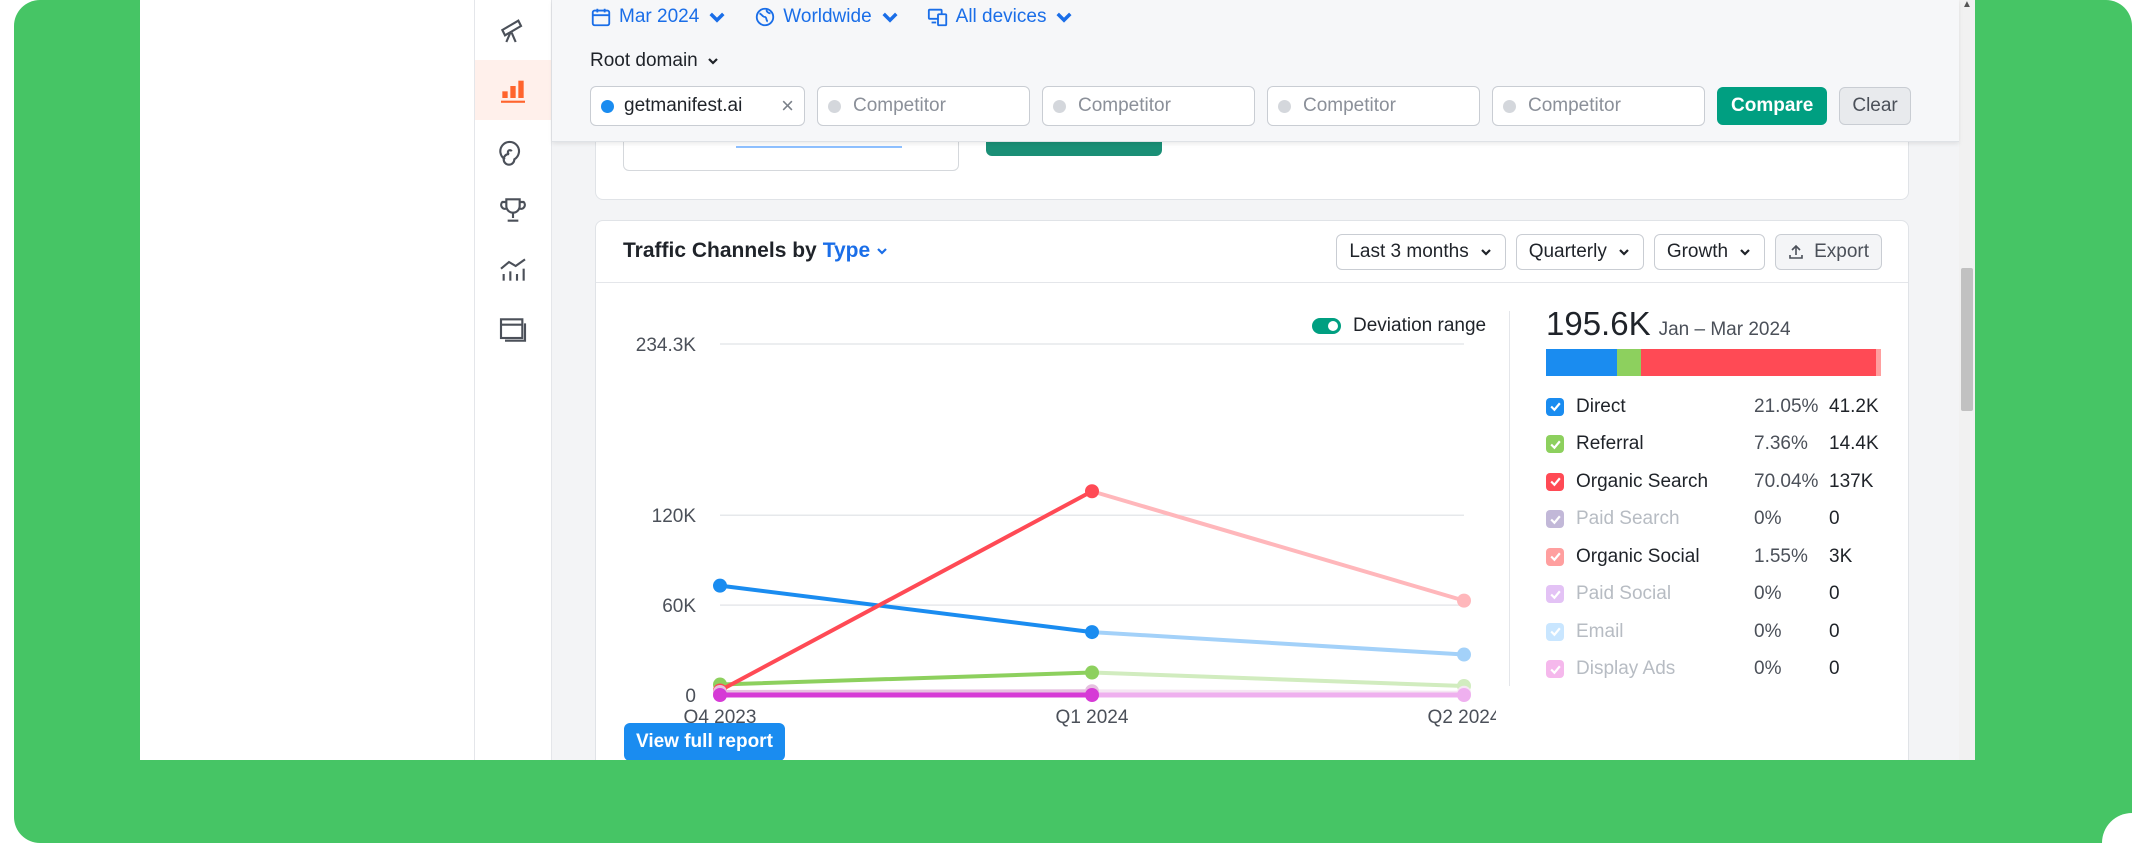 This screenshot has height=843, width=2132. What do you see at coordinates (601, 17) in the screenshot?
I see `calendar-icon` at bounding box center [601, 17].